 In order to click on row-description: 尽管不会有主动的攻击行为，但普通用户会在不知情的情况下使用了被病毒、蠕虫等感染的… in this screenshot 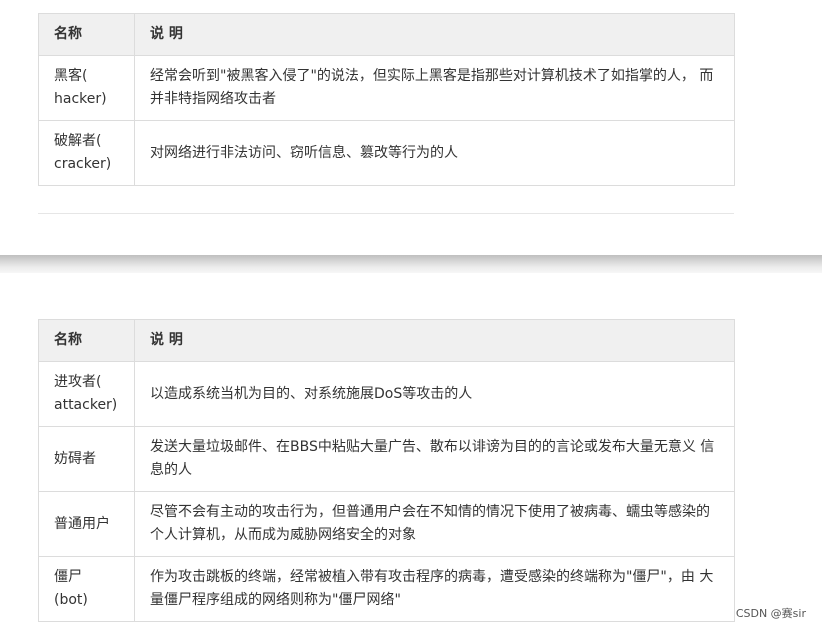, I will do `click(434, 524)`.